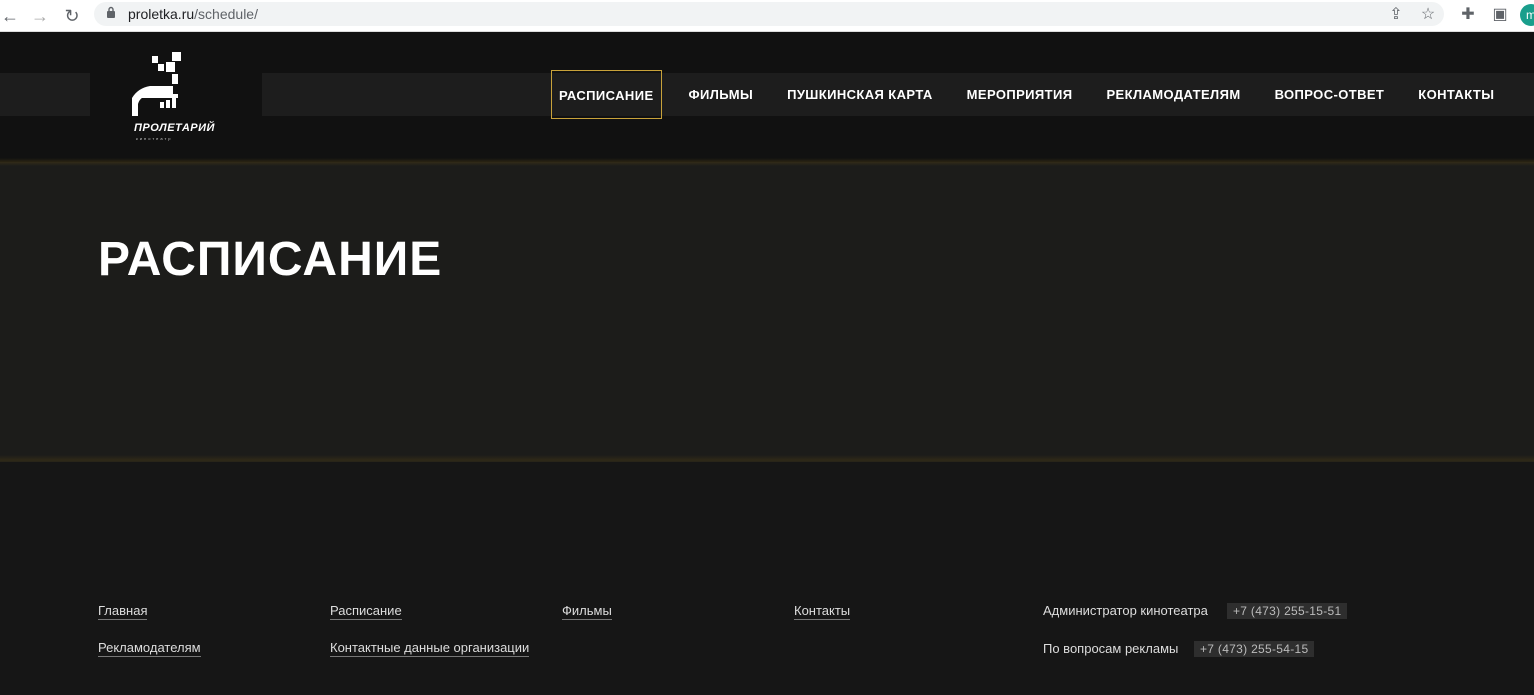  Describe the element at coordinates (606, 94) in the screenshot. I see `nav-item-schedule: РАСПИСАНИЕ` at that location.